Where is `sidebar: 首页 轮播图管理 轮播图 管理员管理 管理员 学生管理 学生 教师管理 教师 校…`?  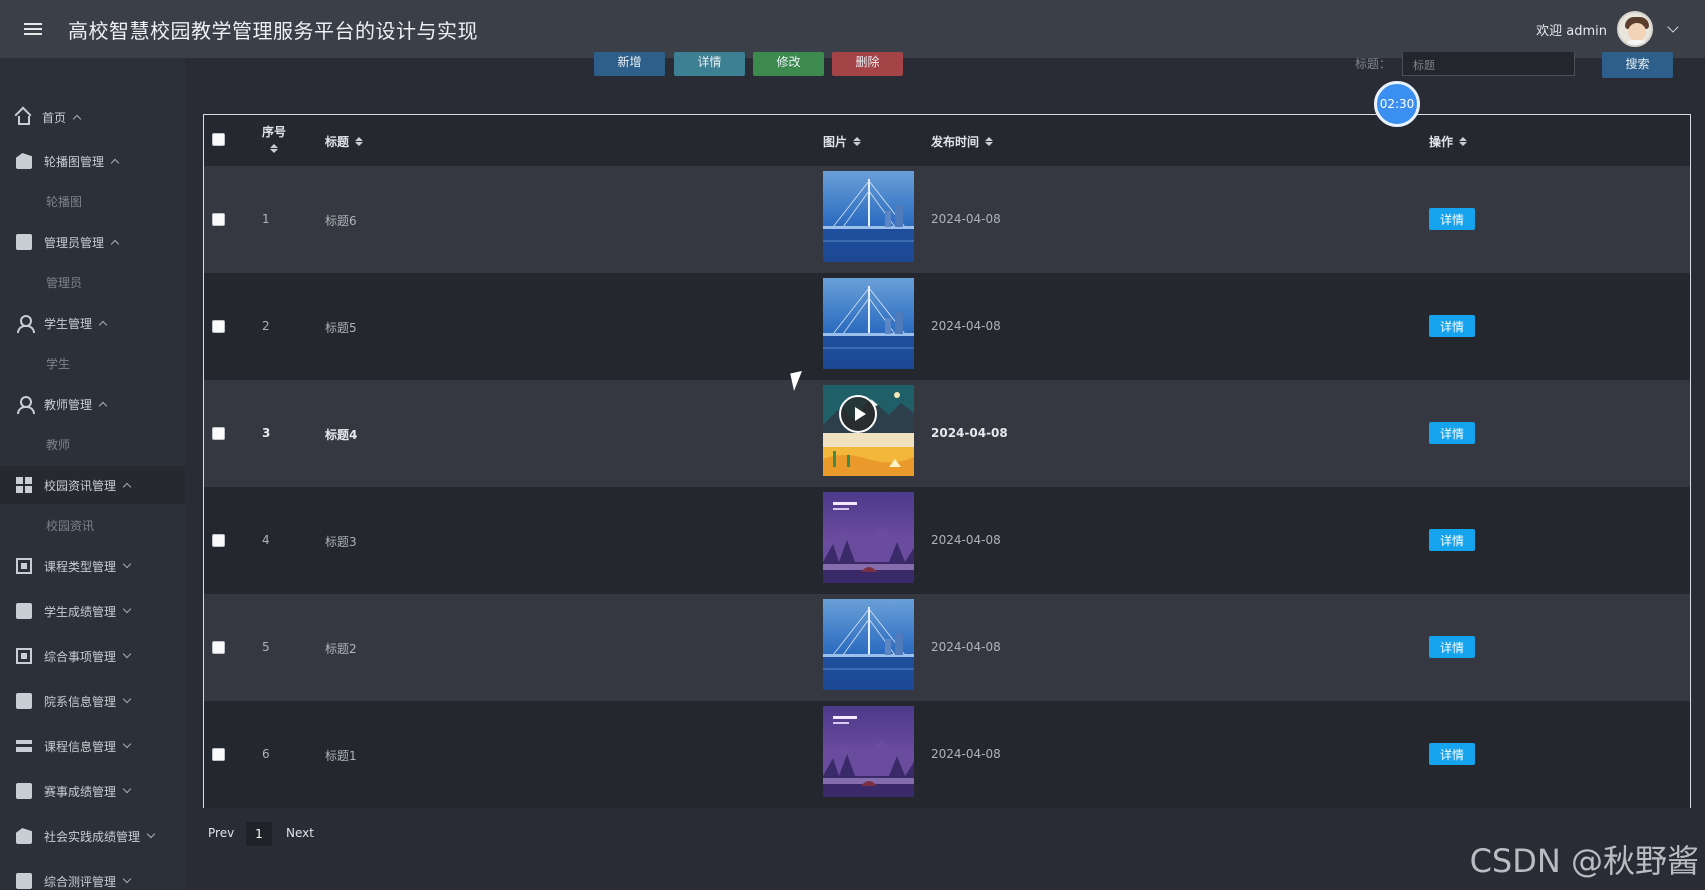
sidebar: 首页 轮播图管理 轮播图 管理员管理 管理员 学生管理 学生 教师管理 教师 校… is located at coordinates (92, 474).